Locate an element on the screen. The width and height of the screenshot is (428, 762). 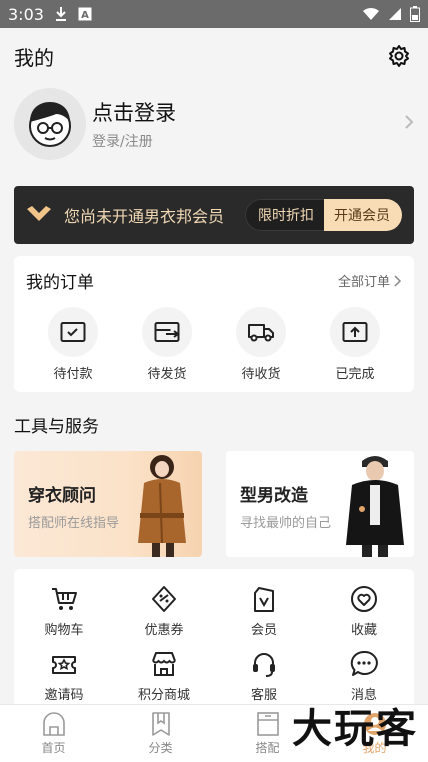
login-subtitle: 登录/注册 is located at coordinates (122, 142).